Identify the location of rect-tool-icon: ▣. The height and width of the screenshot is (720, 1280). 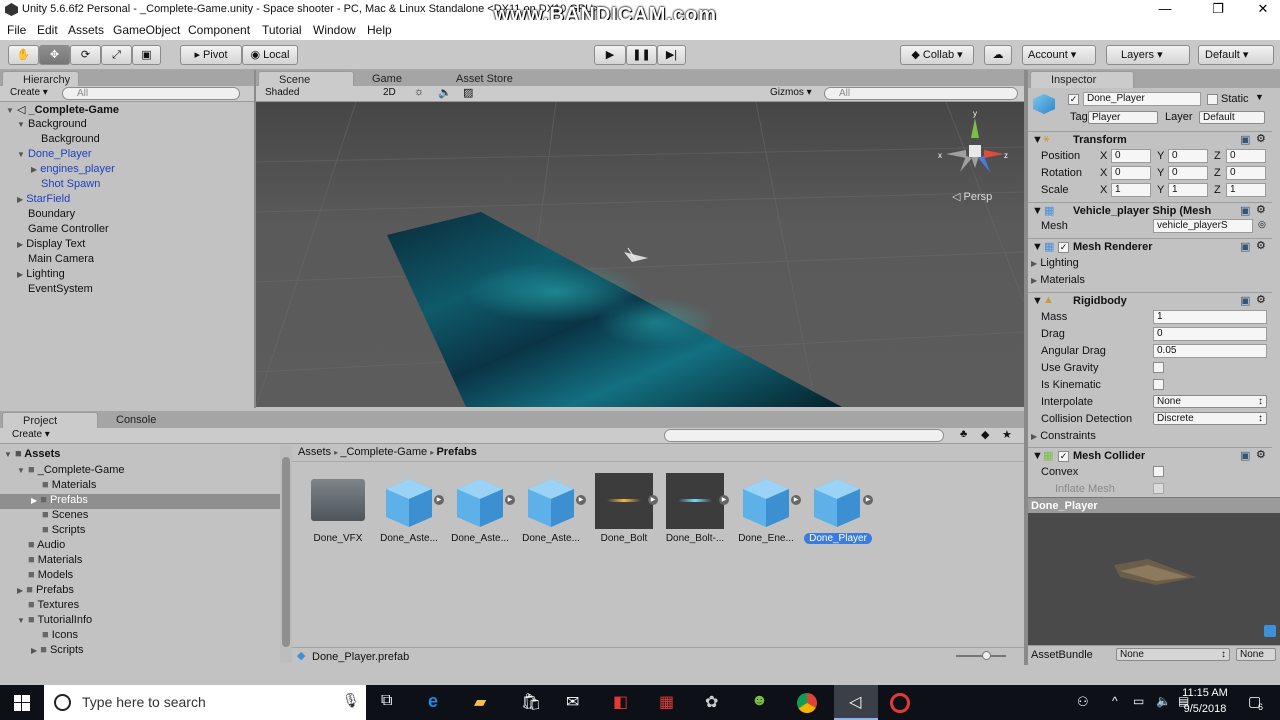
(146, 55).